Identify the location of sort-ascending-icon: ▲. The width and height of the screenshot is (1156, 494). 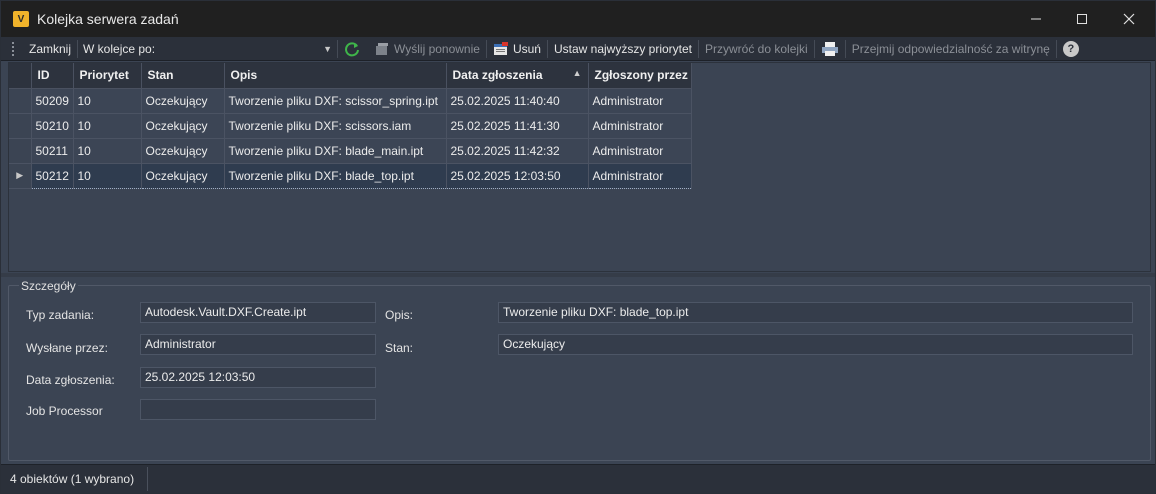
(577, 73).